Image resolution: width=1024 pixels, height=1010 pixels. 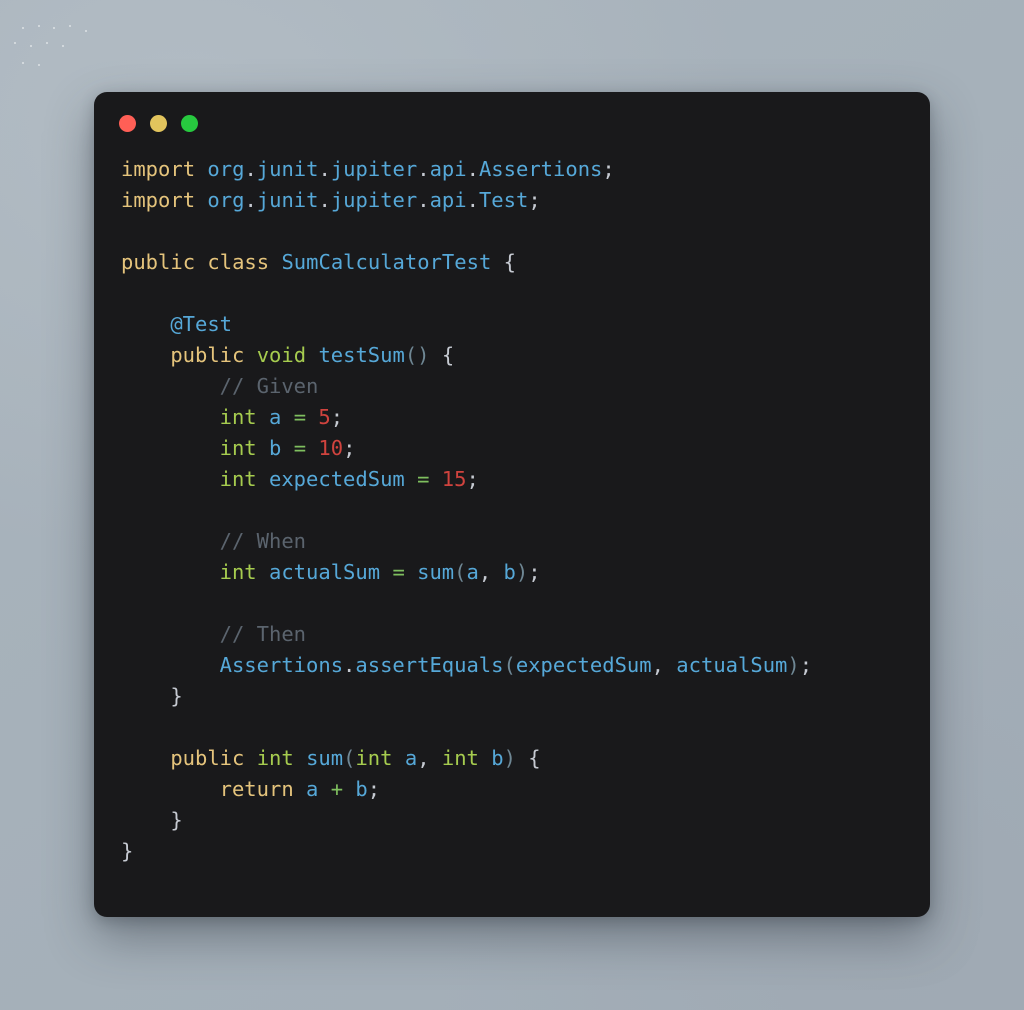 What do you see at coordinates (417, 355) in the screenshot?
I see `code-token-par: ()` at bounding box center [417, 355].